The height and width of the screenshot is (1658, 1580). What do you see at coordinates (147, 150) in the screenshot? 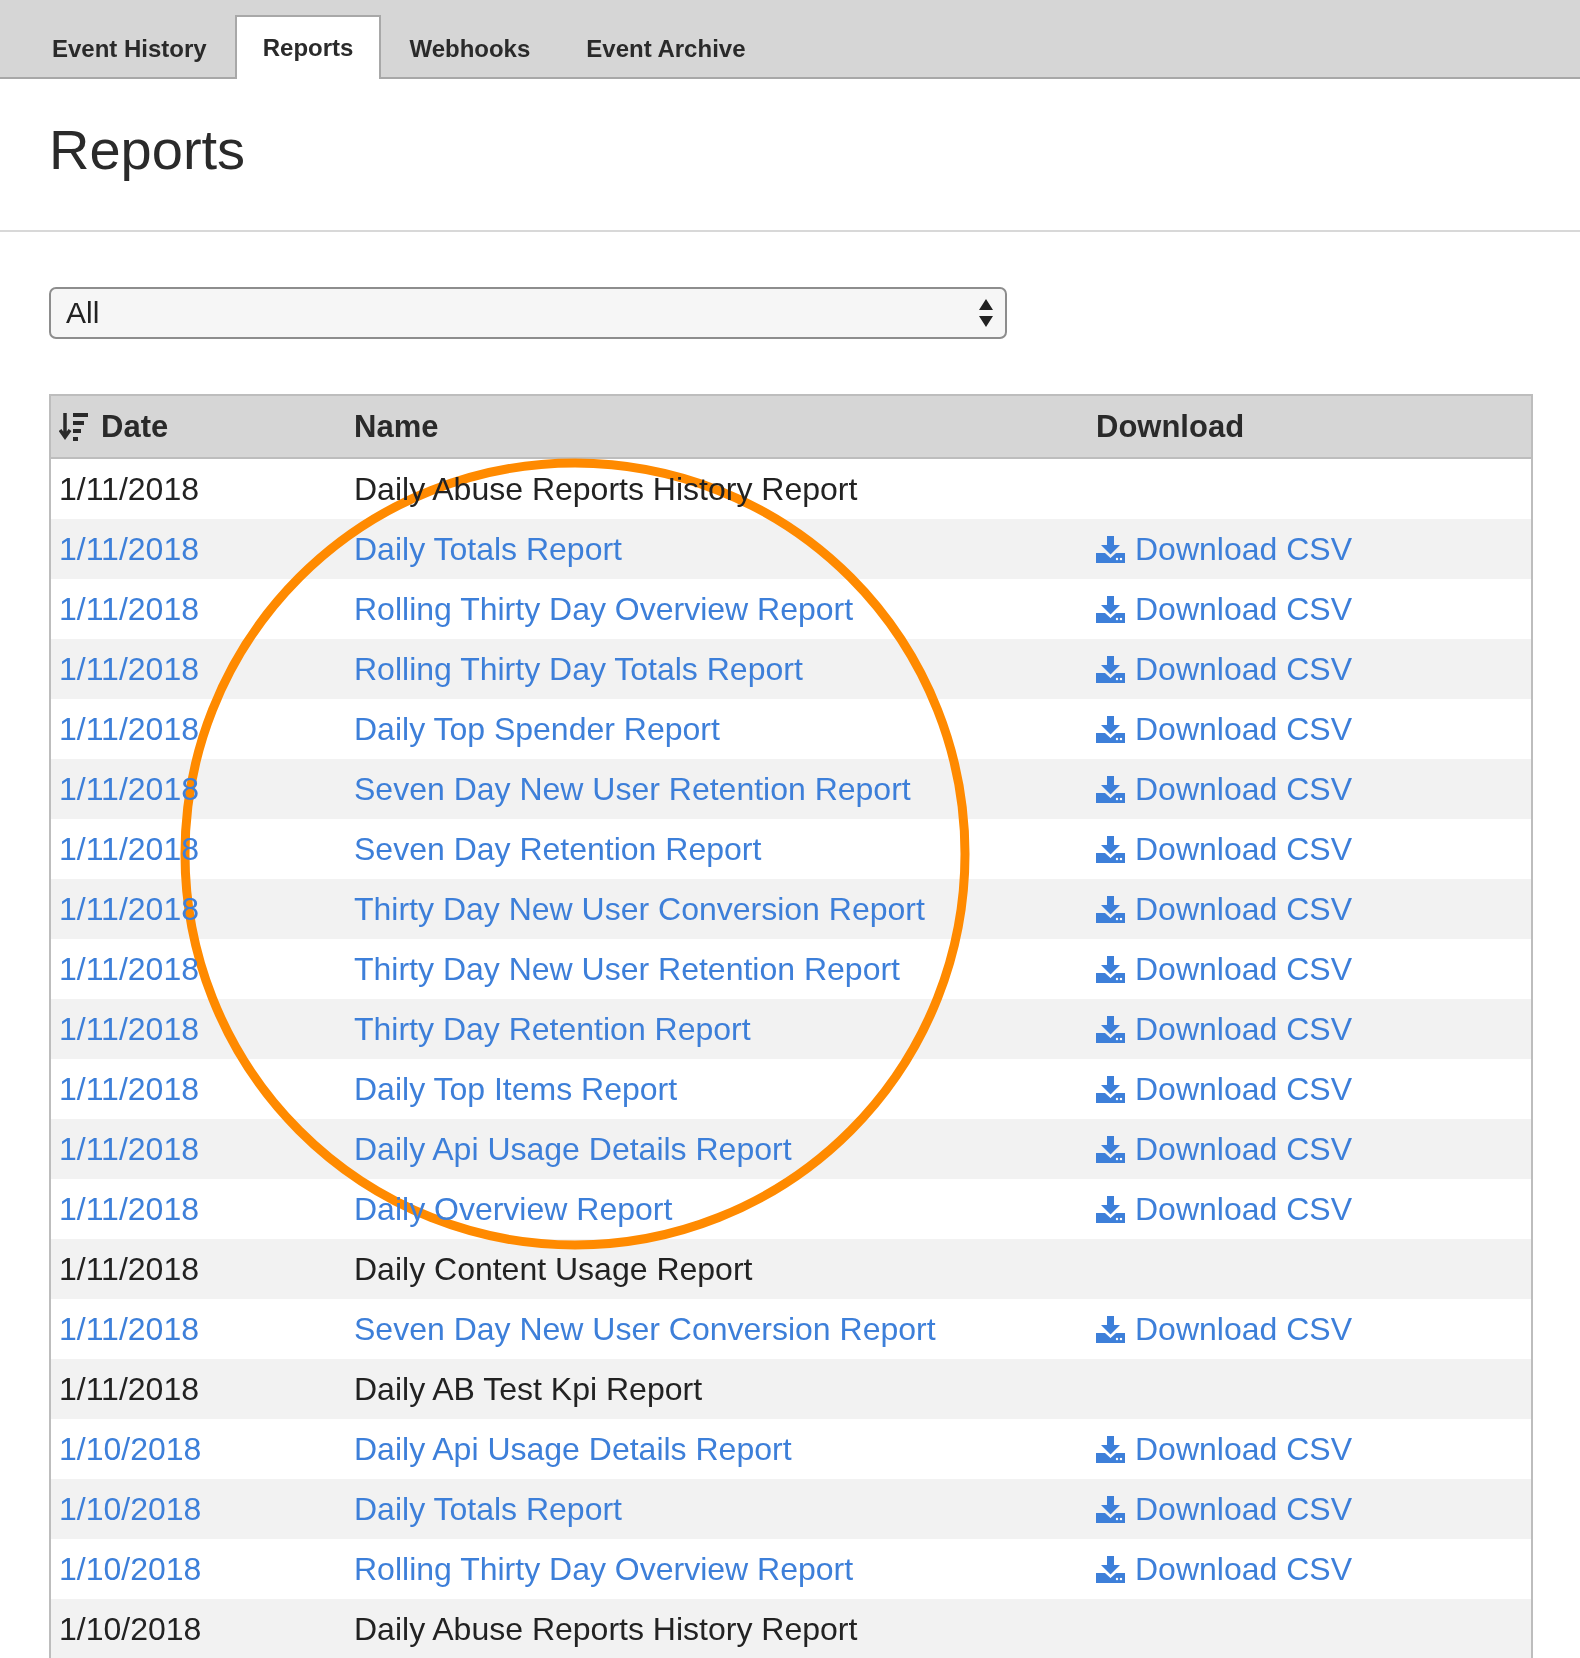
I see `page-title: Reports` at bounding box center [147, 150].